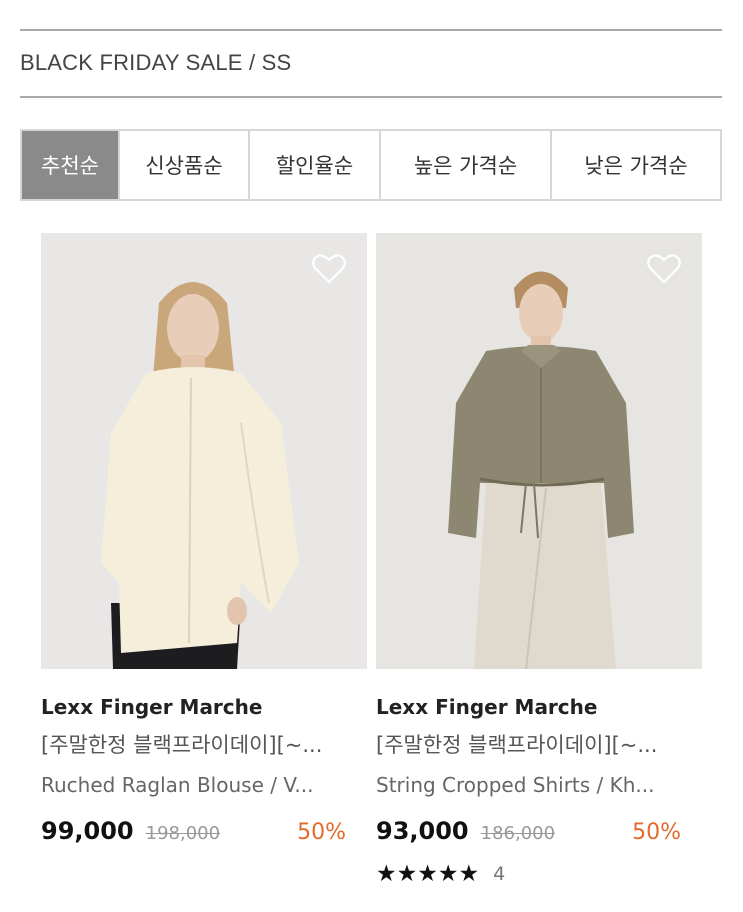 Image resolution: width=743 pixels, height=912 pixels. What do you see at coordinates (71, 165) in the screenshot?
I see `tab-recommended: 추천순` at bounding box center [71, 165].